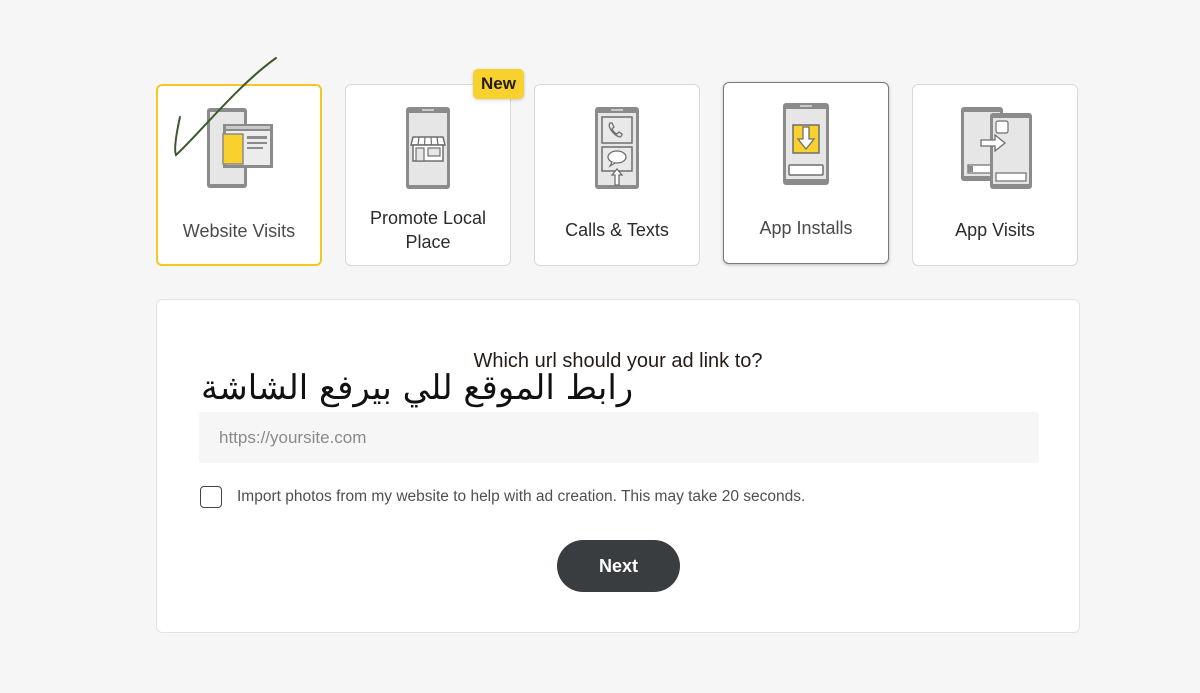 The image size is (1200, 693). Describe the element at coordinates (995, 148) in the screenshot. I see `app-visits-icon` at that location.